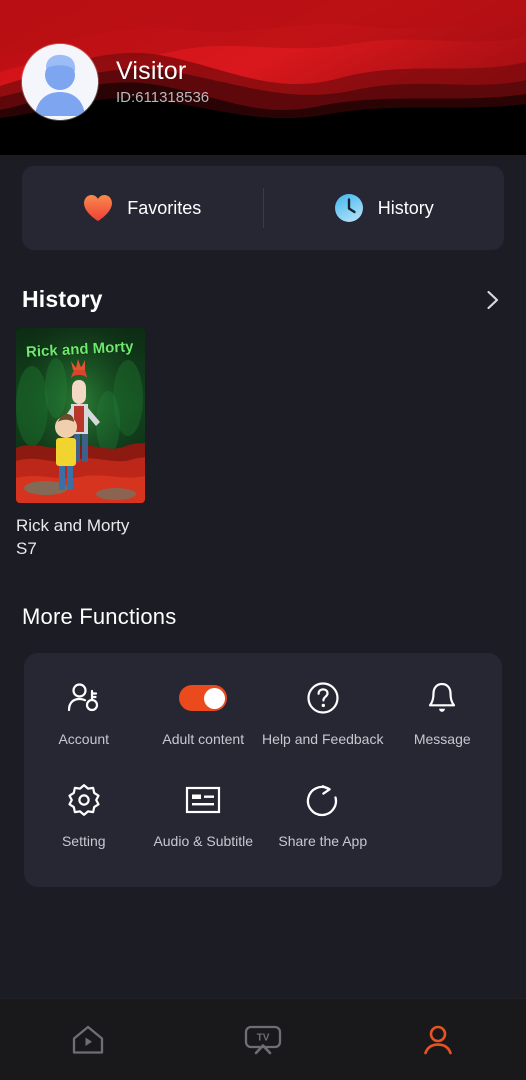 The width and height of the screenshot is (526, 1080). Describe the element at coordinates (99, 616) in the screenshot. I see `more-functions-title: More Functions` at that location.